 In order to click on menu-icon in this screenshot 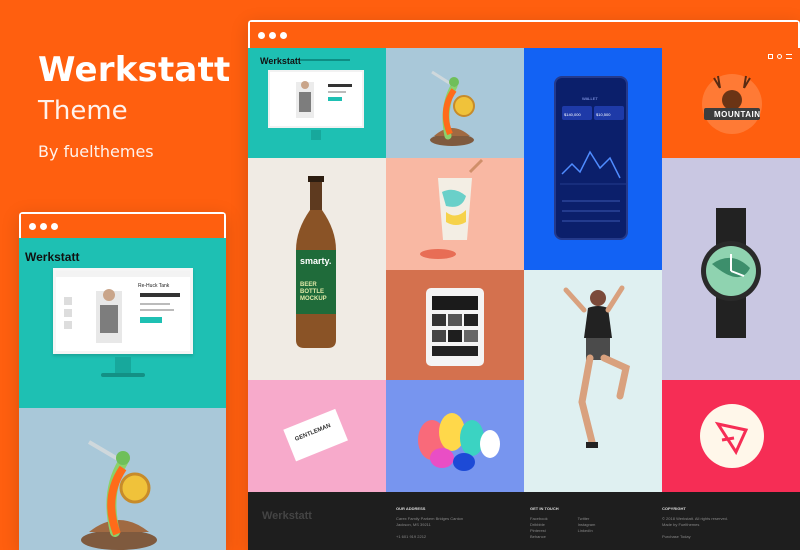, I will do `click(789, 56)`.